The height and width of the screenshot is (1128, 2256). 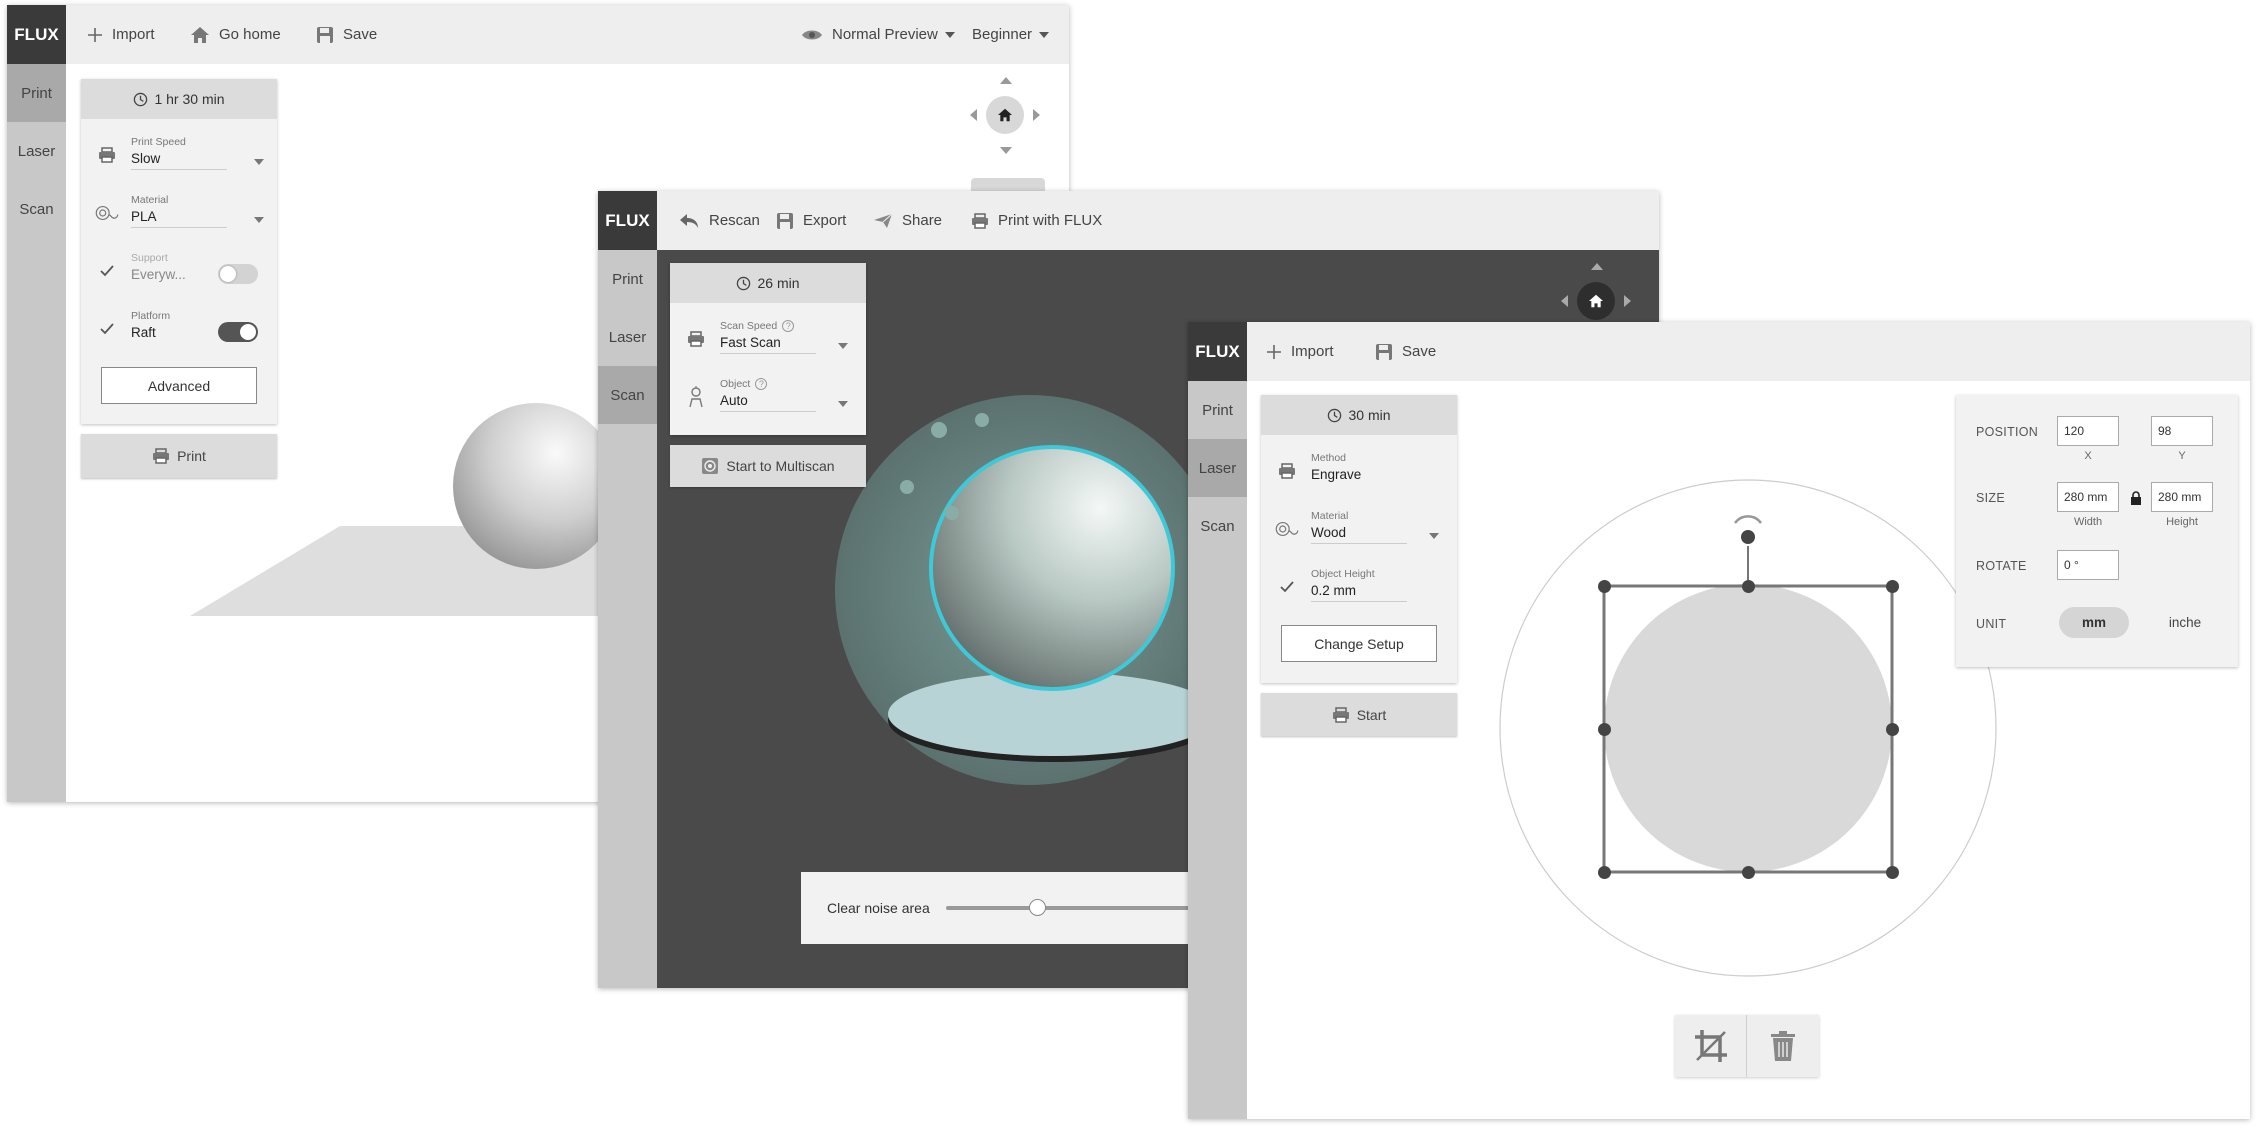 What do you see at coordinates (238, 332) in the screenshot?
I see `platform-toggle` at bounding box center [238, 332].